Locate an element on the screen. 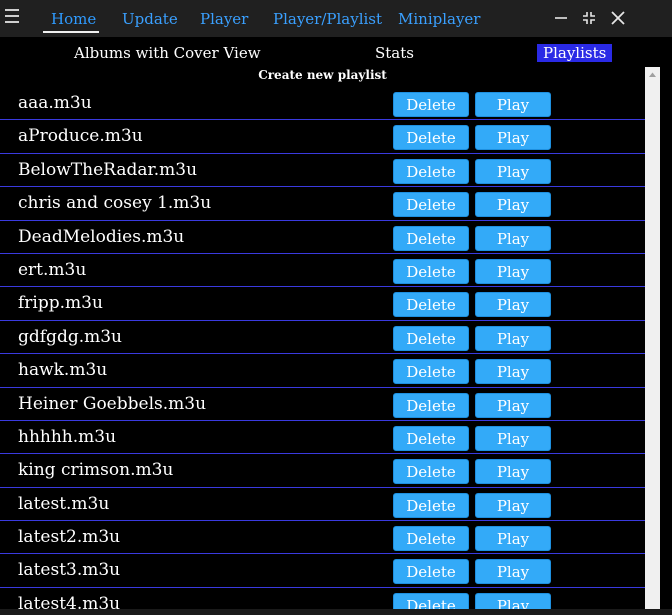  playlist-name: aProduce.m3u is located at coordinates (80, 136).